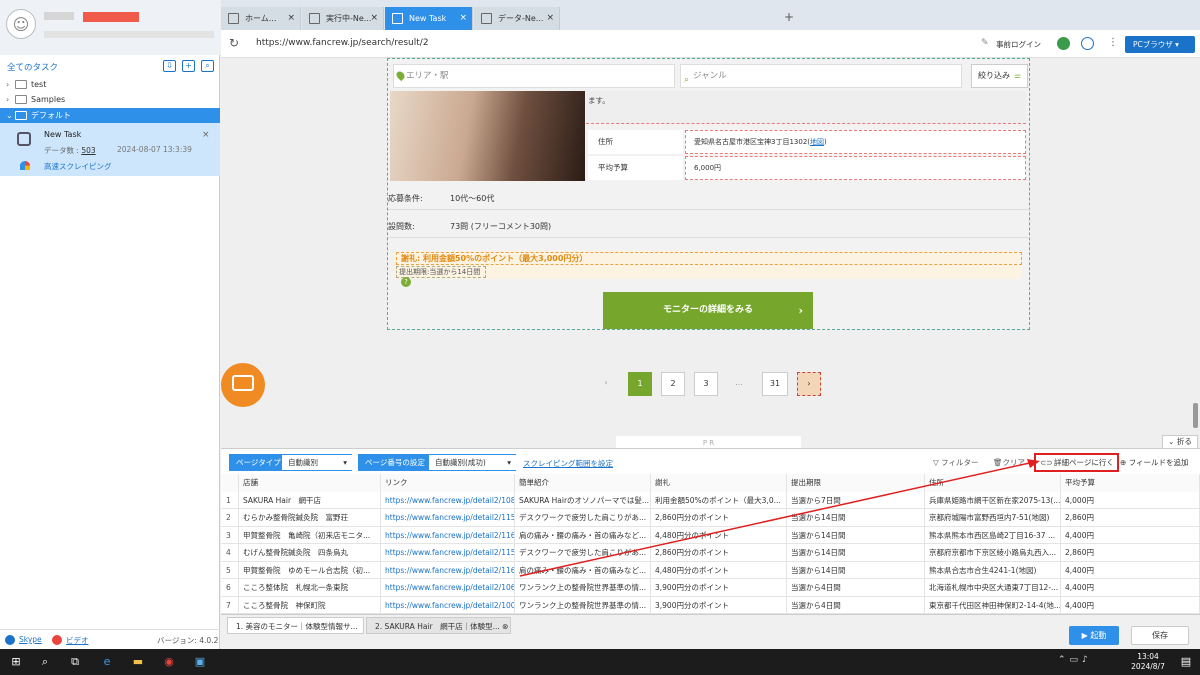 This screenshot has width=1200, height=675. Describe the element at coordinates (1063, 43) in the screenshot. I see `extension-icon` at that location.